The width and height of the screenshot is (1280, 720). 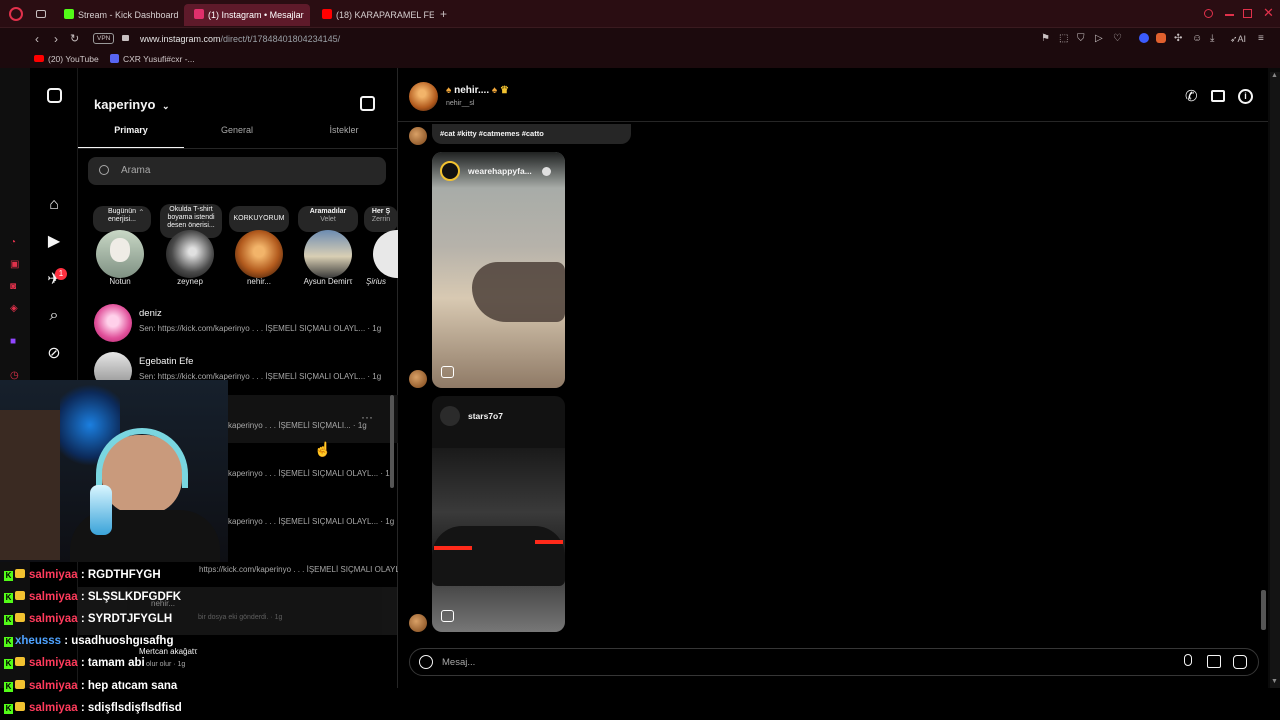 I want to click on thread-header-divider, so click(x=833, y=121).